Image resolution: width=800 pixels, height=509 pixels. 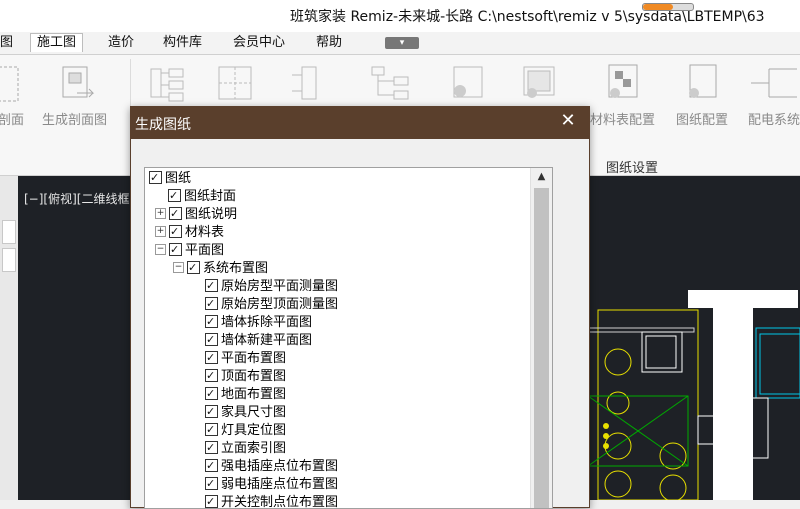 I want to click on dialog-titlebar: 生成图纸 ✕, so click(x=360, y=123).